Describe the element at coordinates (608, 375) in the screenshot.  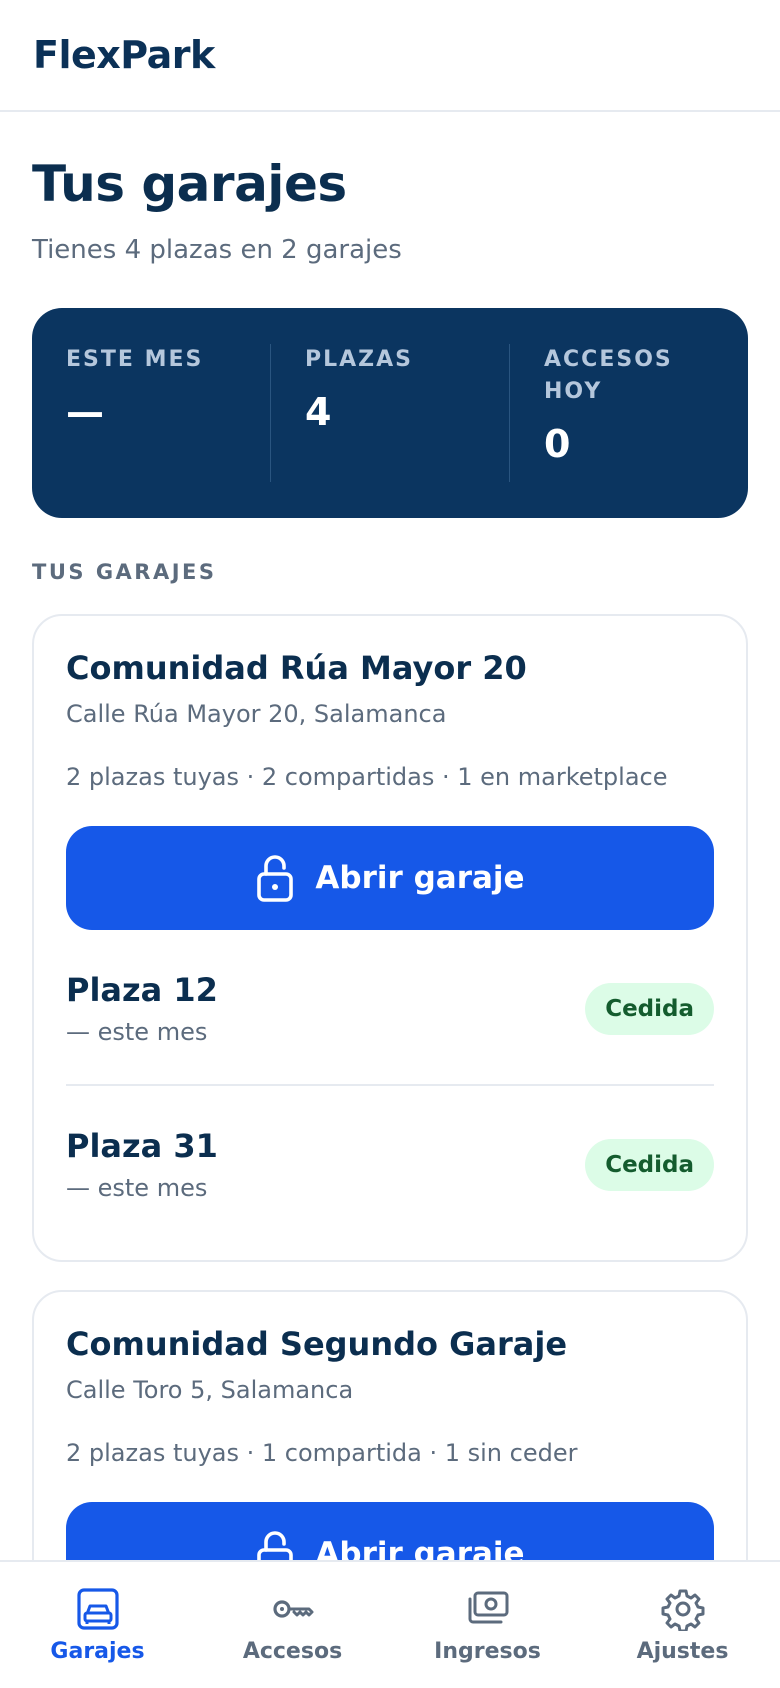
I see `stat-label: ACCESOS HOY` at that location.